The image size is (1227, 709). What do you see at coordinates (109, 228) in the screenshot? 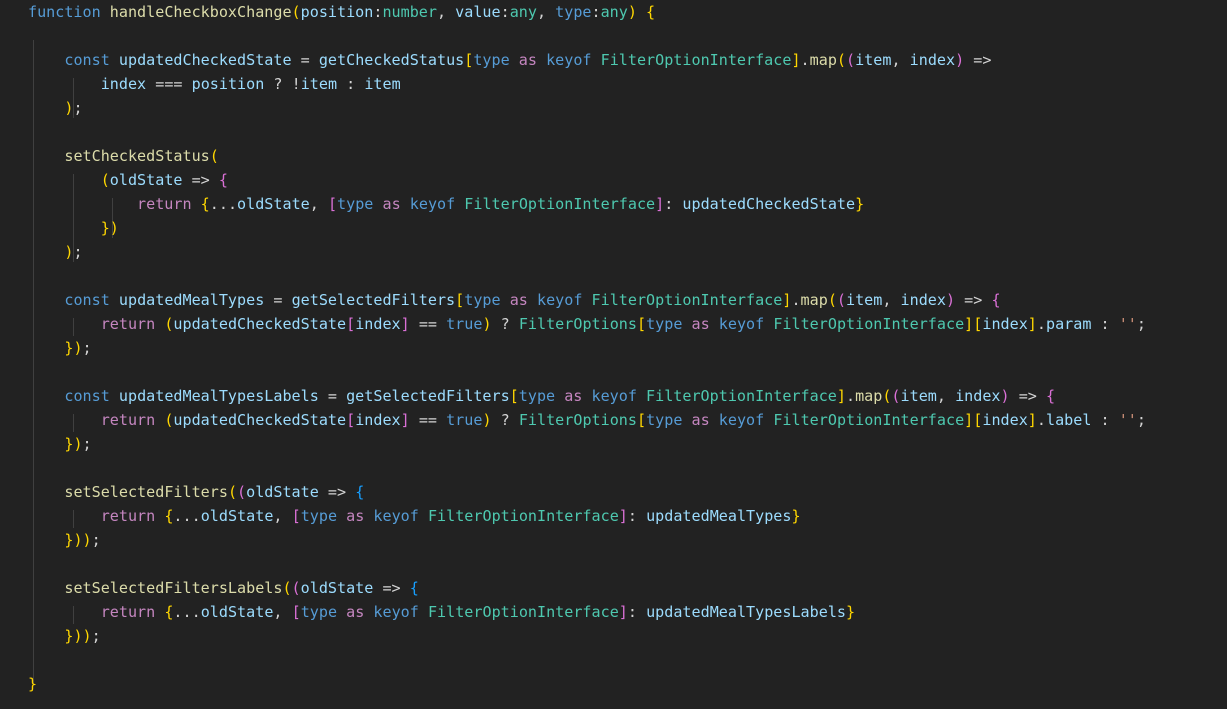
I see `code-line: })` at bounding box center [109, 228].